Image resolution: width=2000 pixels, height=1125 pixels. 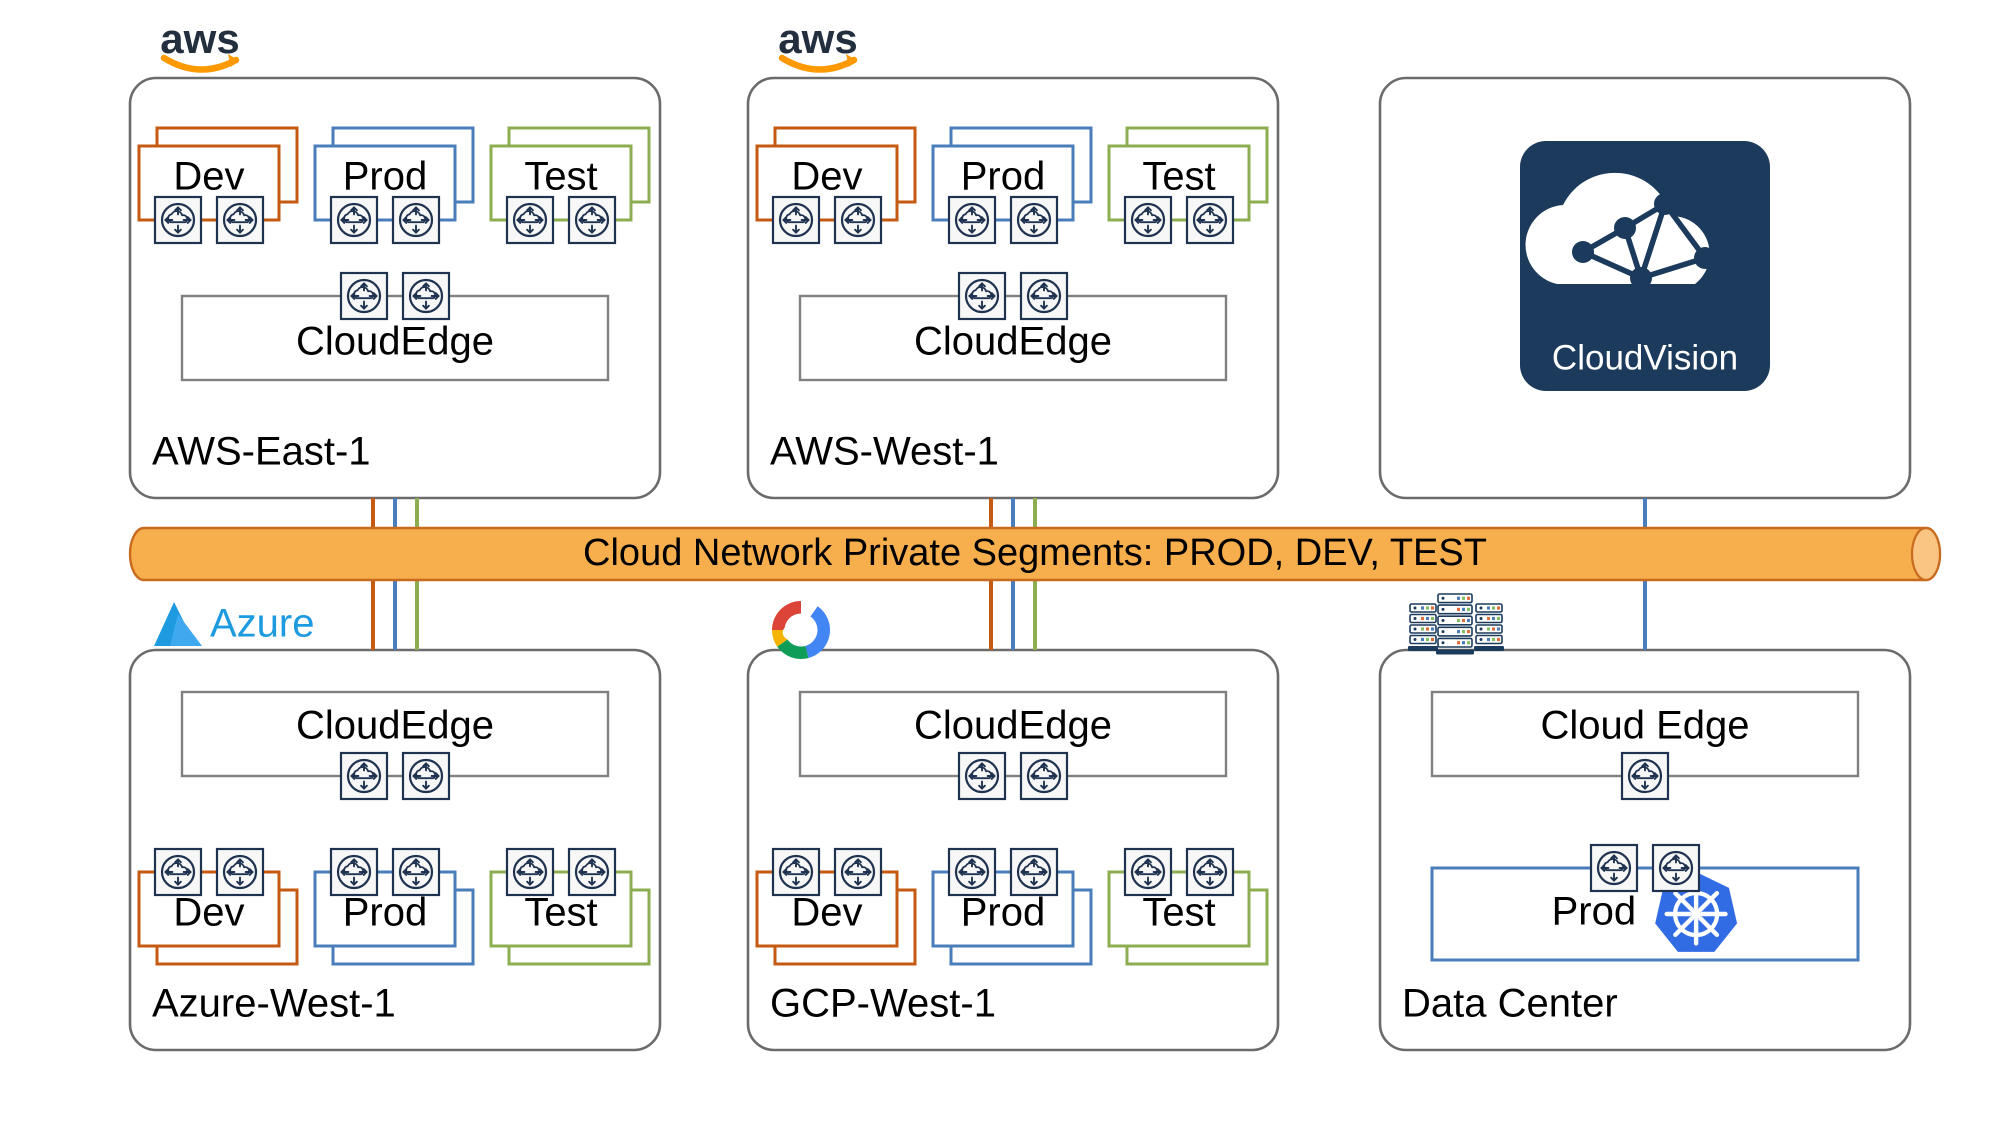 What do you see at coordinates (801, 630) in the screenshot?
I see `google-cloud-logo` at bounding box center [801, 630].